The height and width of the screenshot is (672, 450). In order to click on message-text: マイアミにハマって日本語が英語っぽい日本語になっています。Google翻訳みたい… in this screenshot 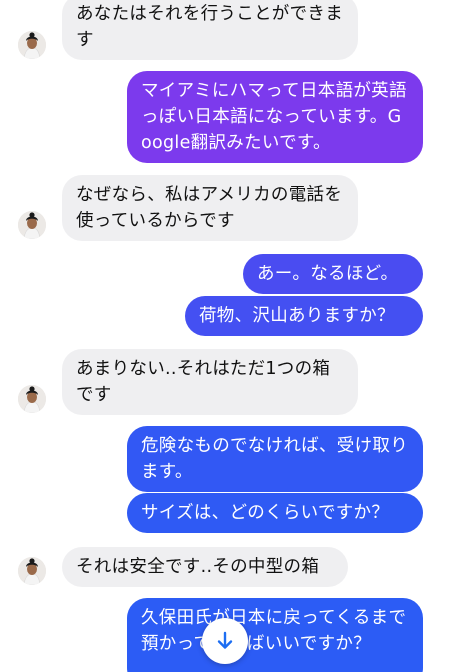, I will do `click(274, 117)`.